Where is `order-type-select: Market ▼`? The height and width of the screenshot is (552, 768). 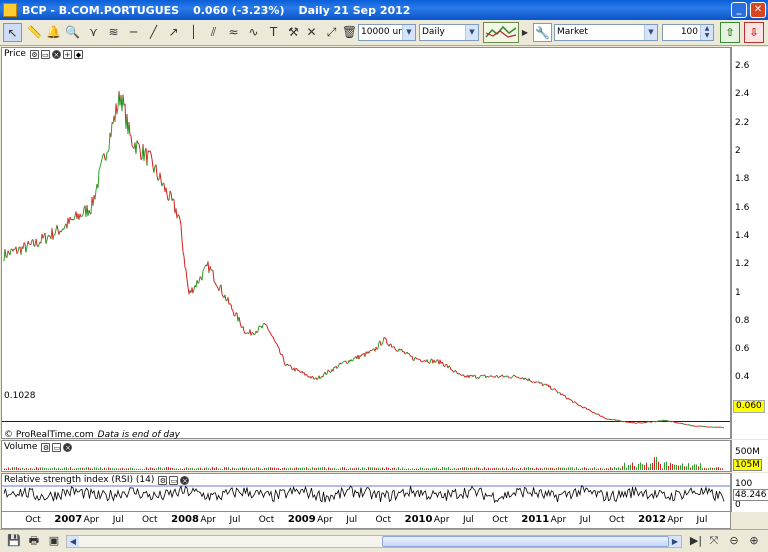 order-type-select: Market ▼ is located at coordinates (606, 32).